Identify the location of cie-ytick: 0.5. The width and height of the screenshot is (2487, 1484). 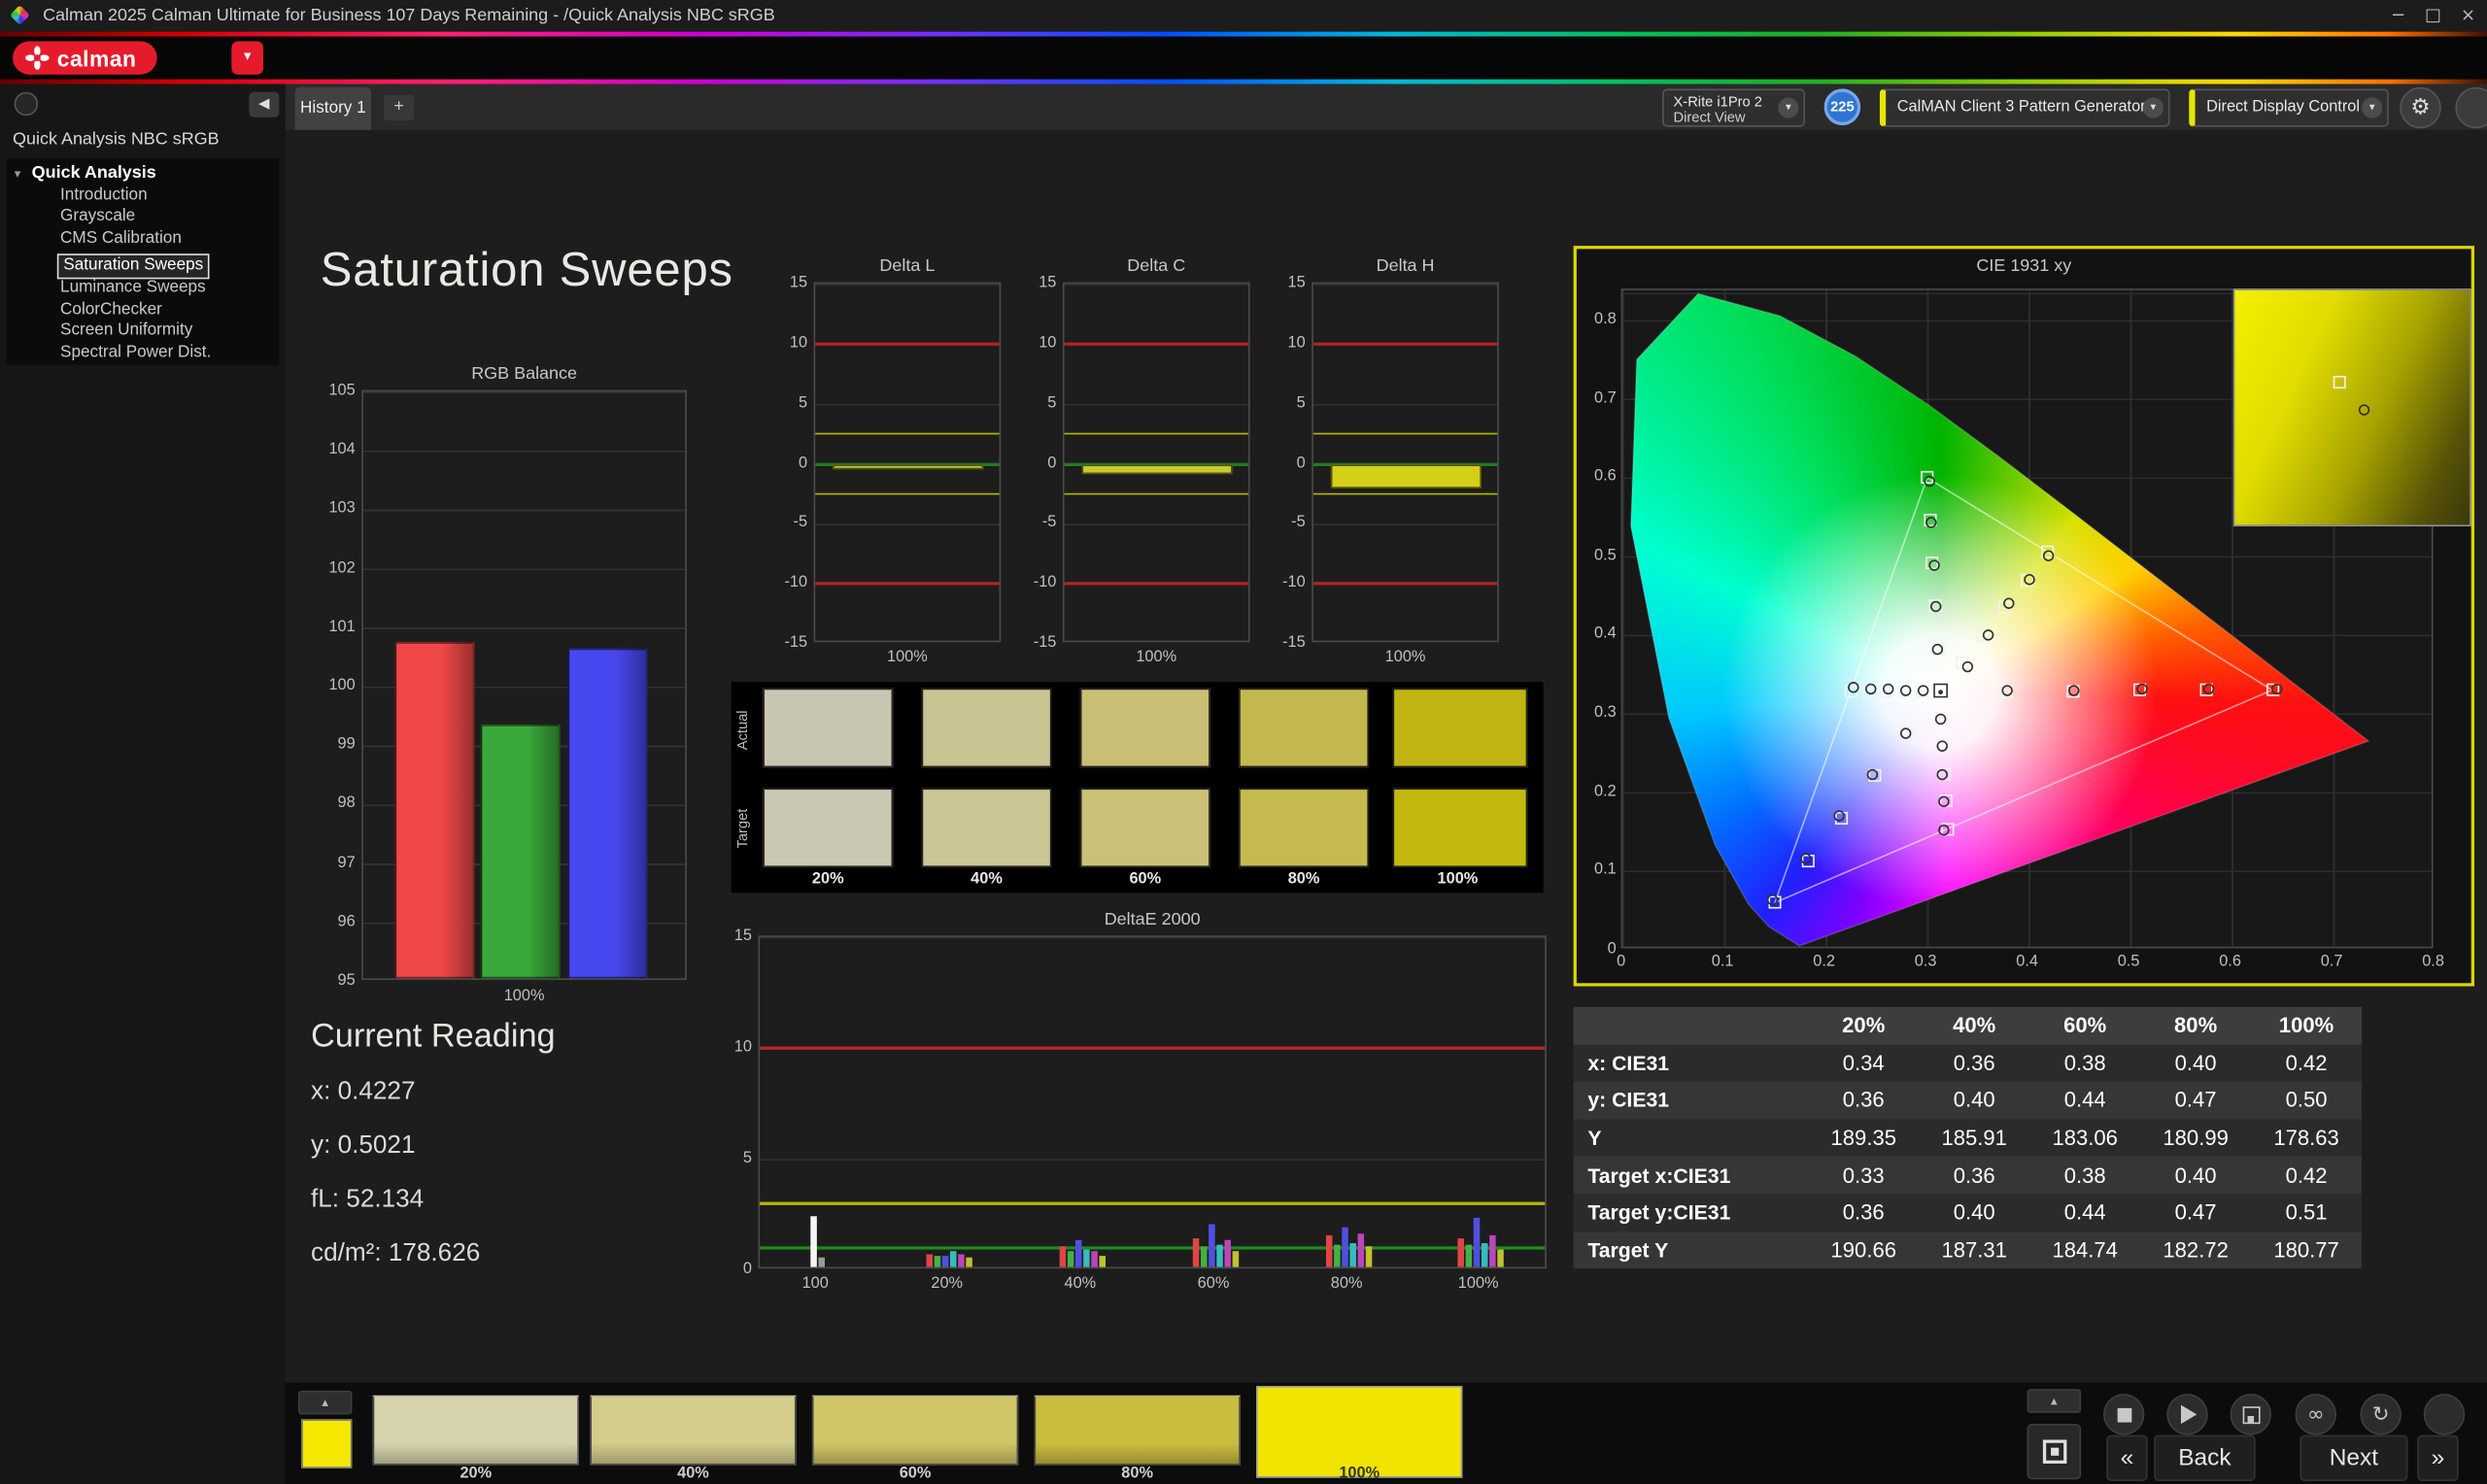
(1605, 555).